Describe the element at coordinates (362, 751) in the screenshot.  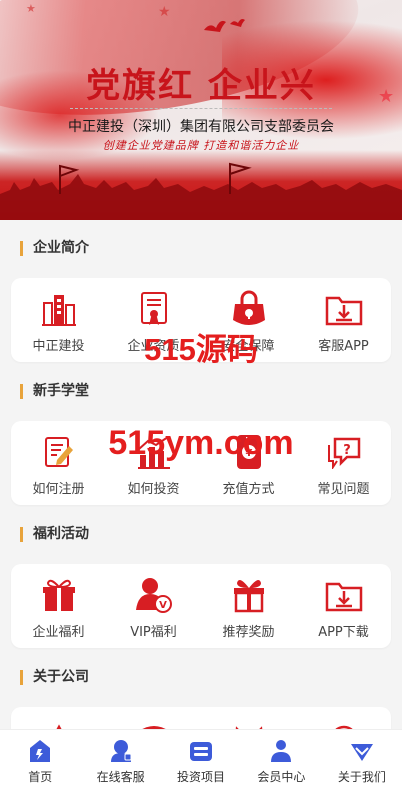
I see `about-icon` at that location.